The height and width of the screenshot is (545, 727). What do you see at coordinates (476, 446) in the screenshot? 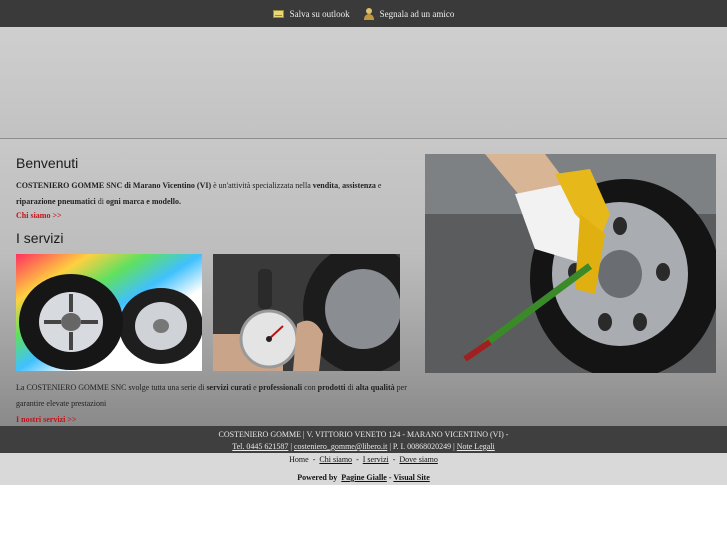
I see `footer-legal-link: Note Legali` at bounding box center [476, 446].